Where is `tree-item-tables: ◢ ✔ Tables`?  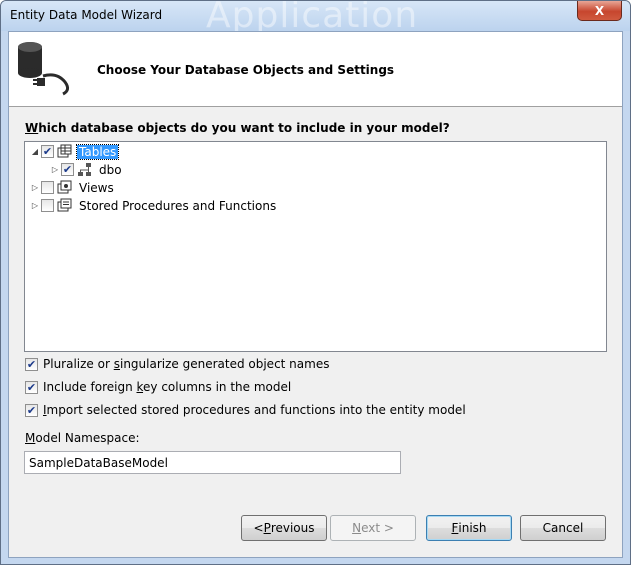
tree-item-tables: ◢ ✔ Tables is located at coordinates (74, 151).